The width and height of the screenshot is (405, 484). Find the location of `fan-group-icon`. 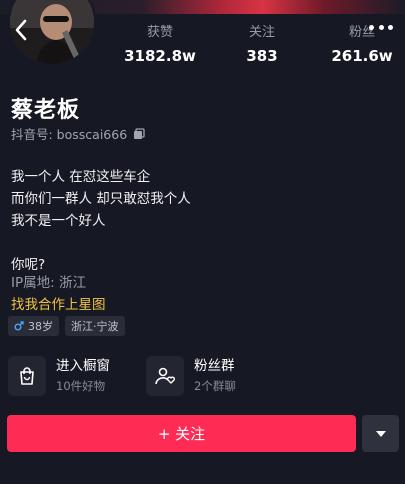

fan-group-icon is located at coordinates (165, 376).